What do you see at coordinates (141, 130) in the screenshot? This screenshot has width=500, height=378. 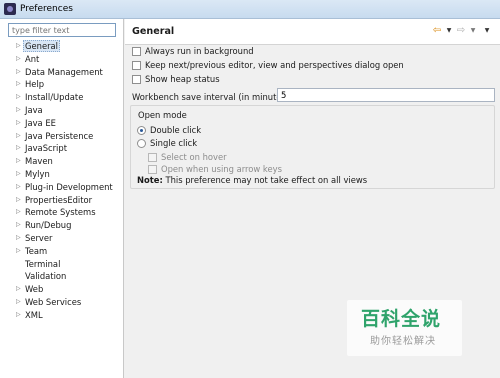 I see `double-click-radio` at bounding box center [141, 130].